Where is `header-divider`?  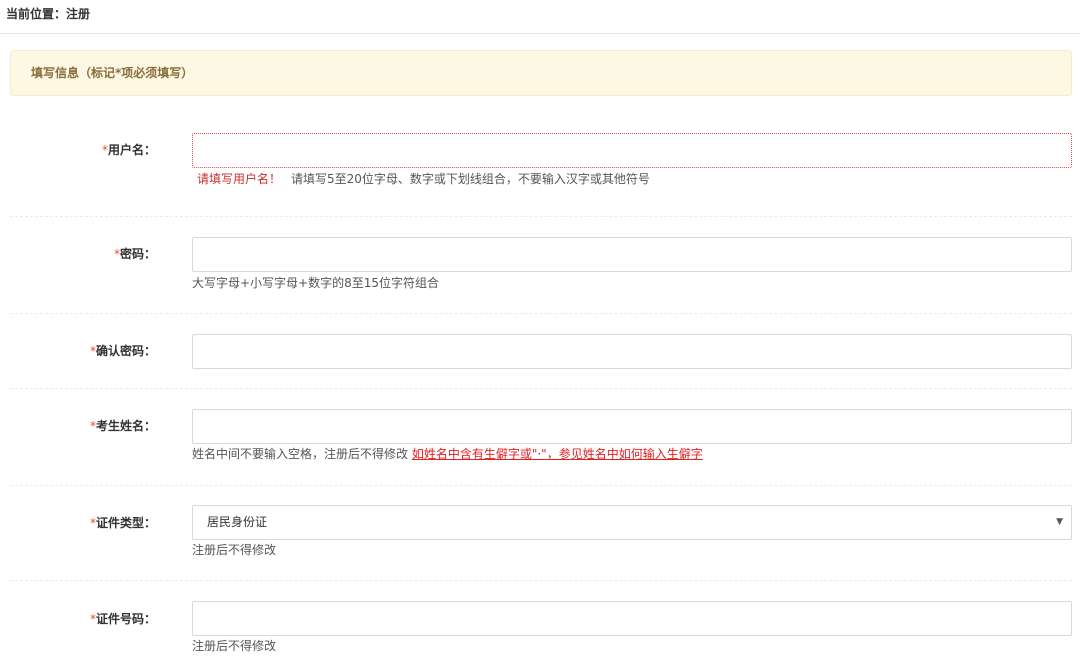
header-divider is located at coordinates (540, 33).